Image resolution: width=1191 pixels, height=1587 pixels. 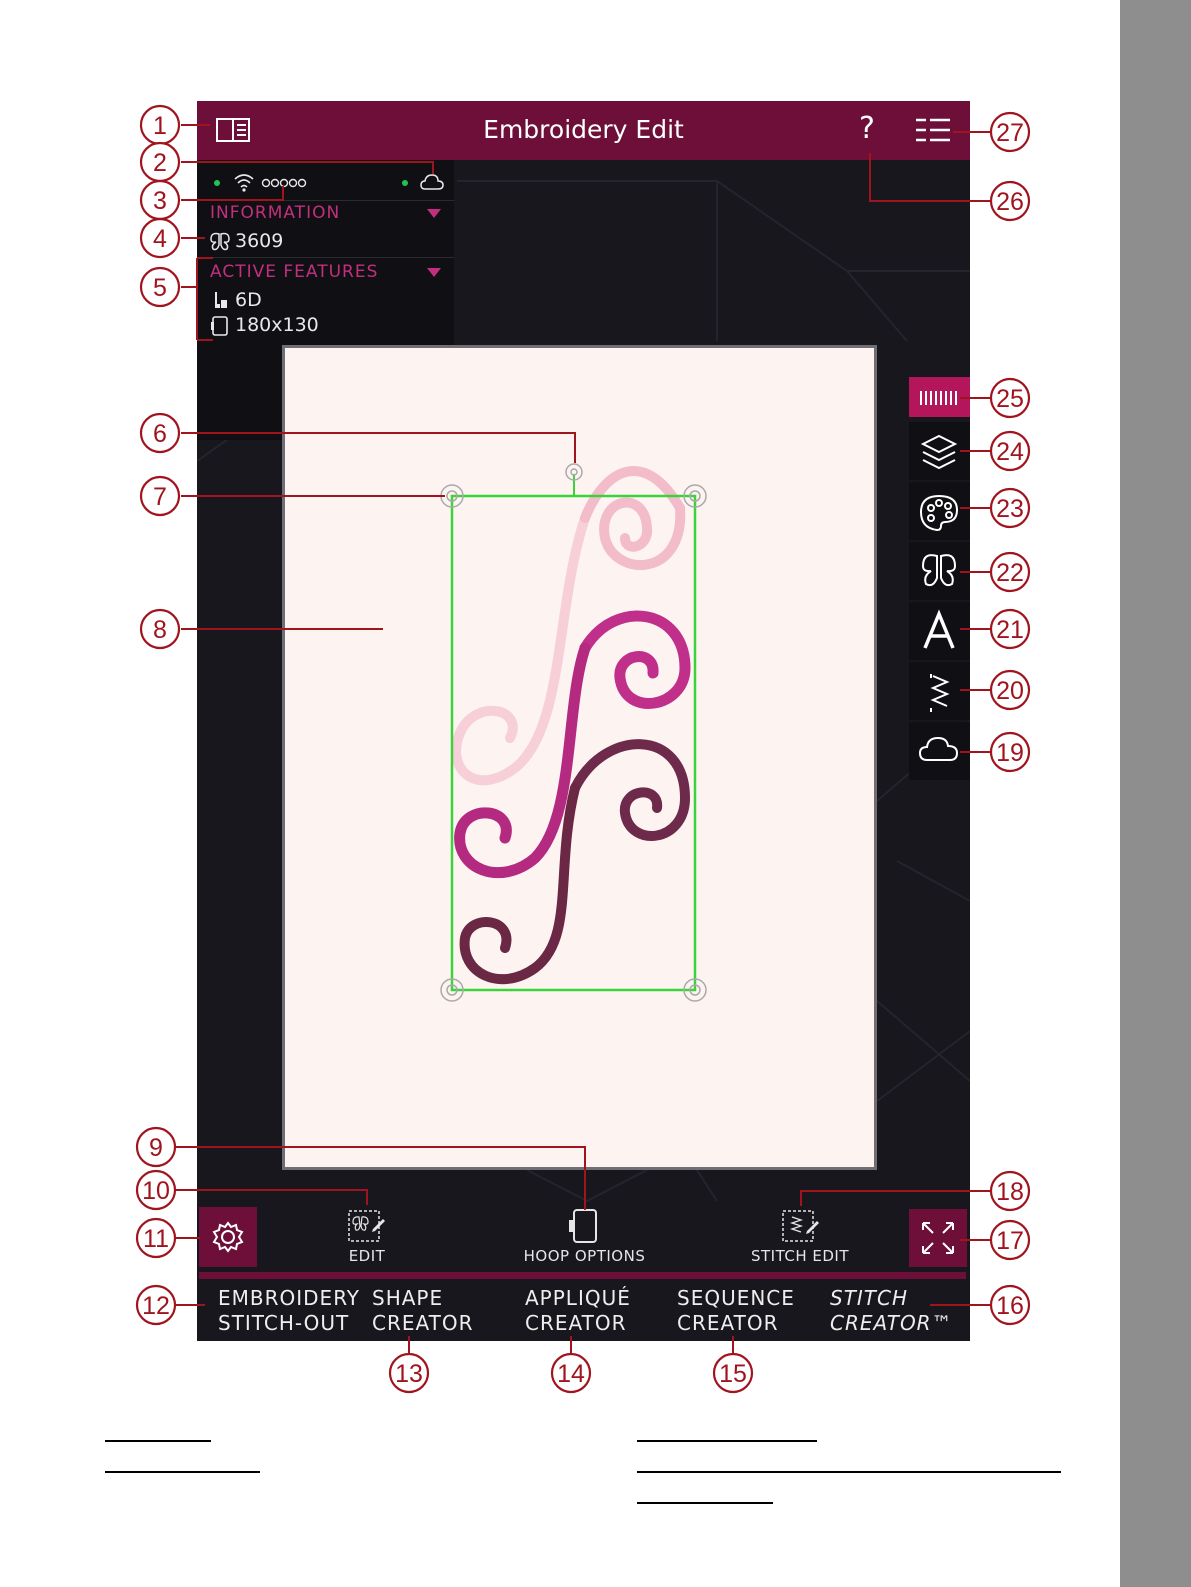 I want to click on callout-21: 21, so click(x=1010, y=630).